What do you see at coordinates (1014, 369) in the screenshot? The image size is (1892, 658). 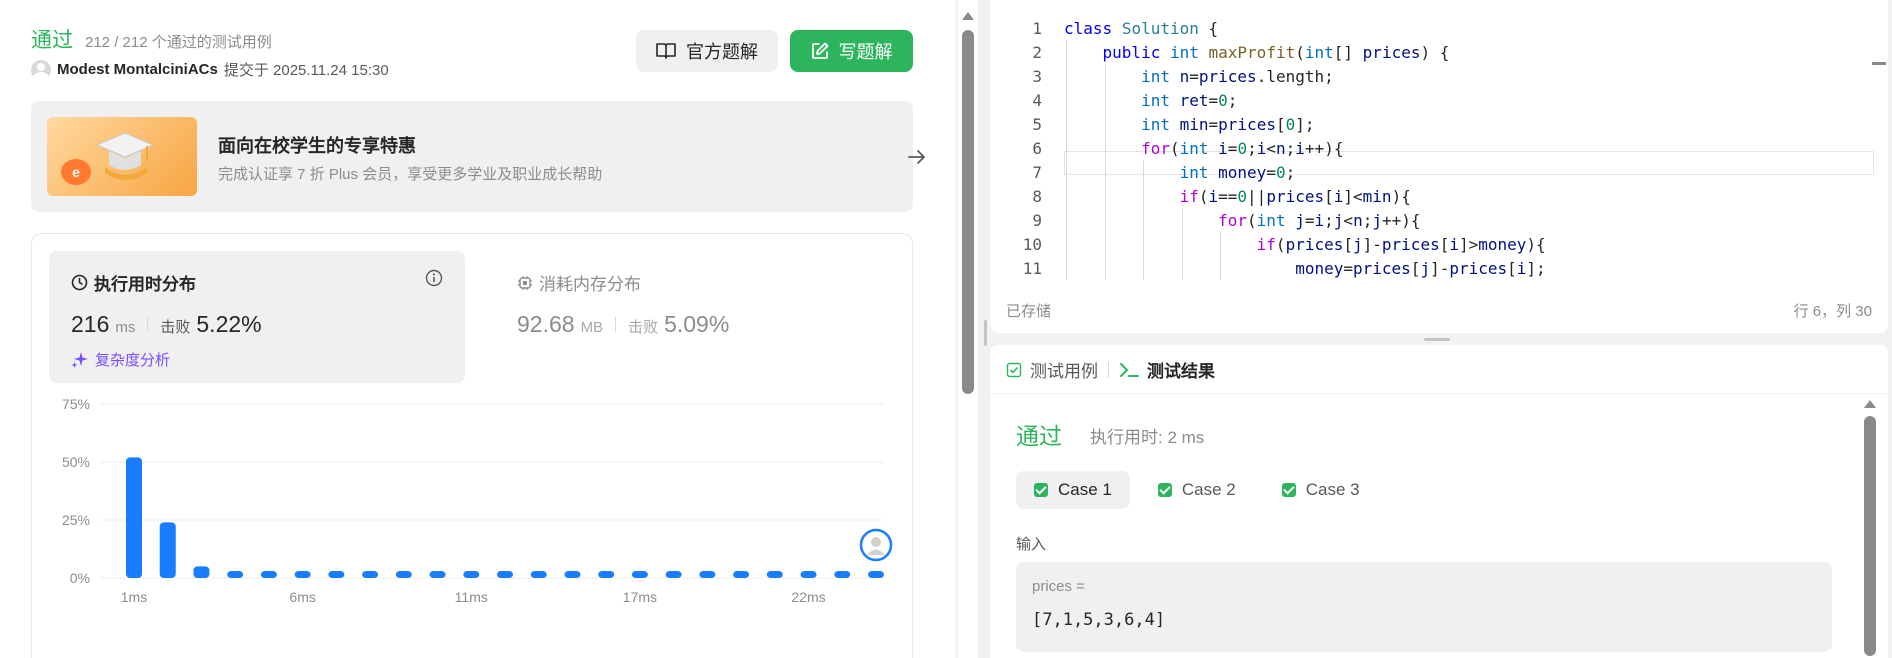 I see `checkbox-icon` at bounding box center [1014, 369].